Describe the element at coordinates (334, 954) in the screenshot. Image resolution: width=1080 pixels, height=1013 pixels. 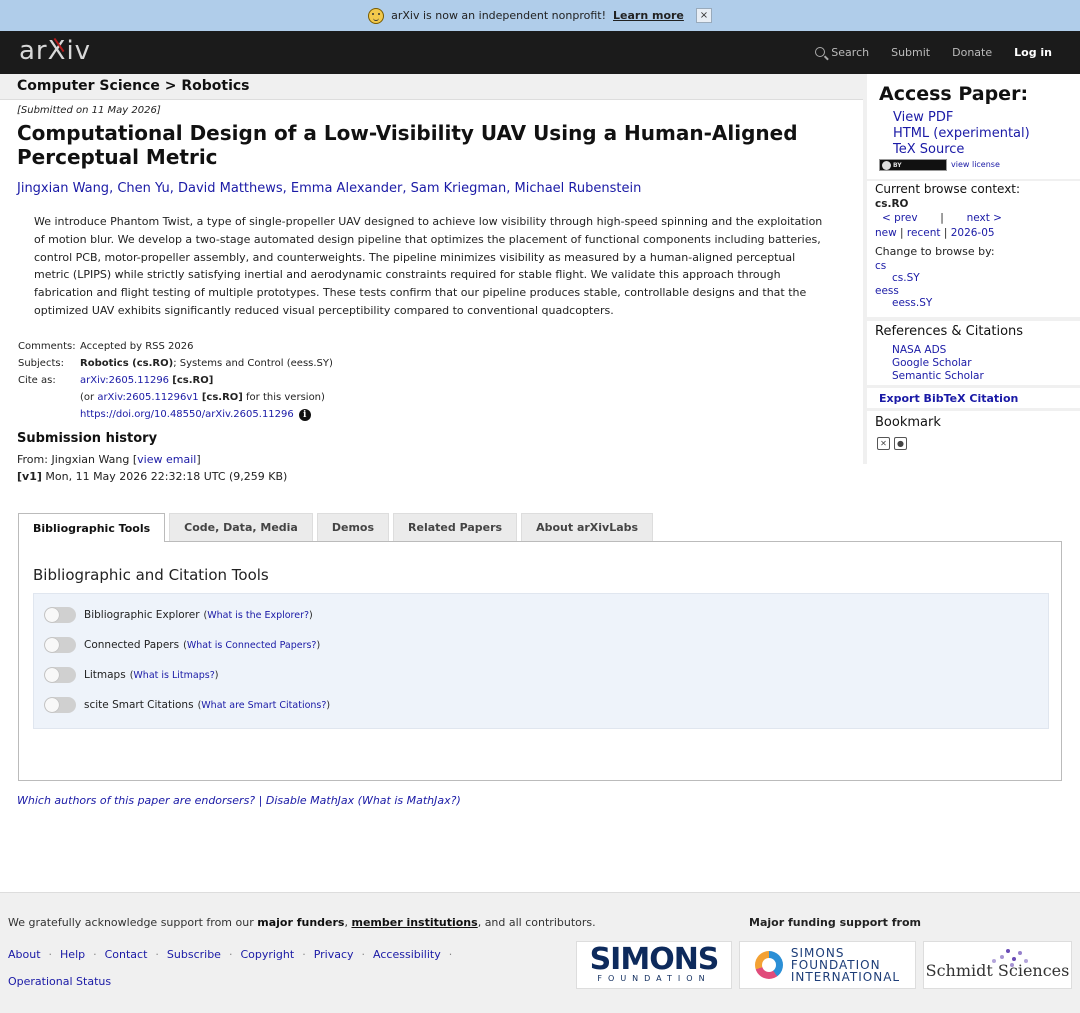
I see `footer-privacy-link: Privacy` at that location.